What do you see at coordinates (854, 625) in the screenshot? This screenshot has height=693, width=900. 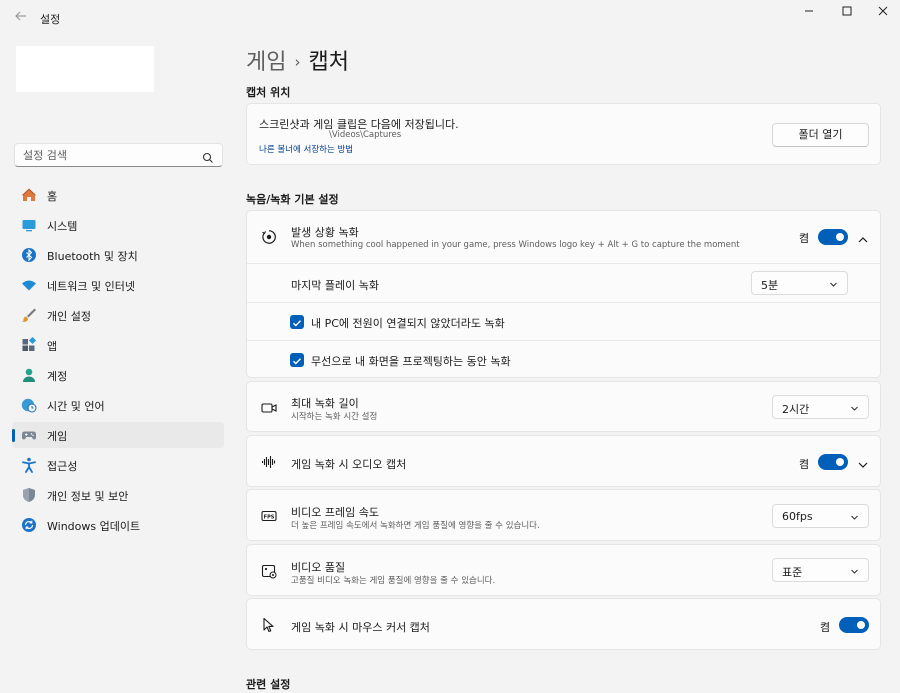 I see `mouse-cursor-toggle` at bounding box center [854, 625].